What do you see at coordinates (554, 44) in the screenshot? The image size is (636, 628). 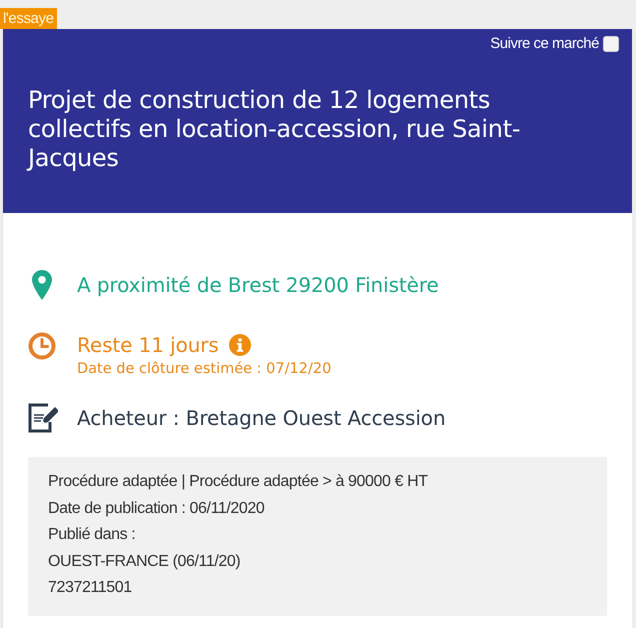 I see `follow-checkbox: Suivre ce marché` at bounding box center [554, 44].